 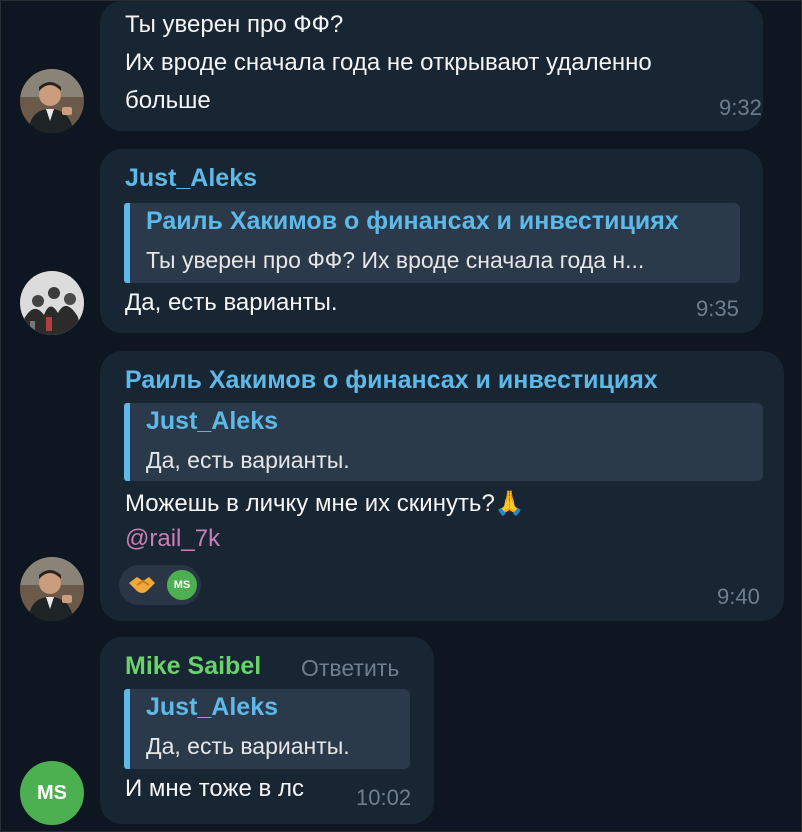 I want to click on message-text-line: больше, so click(x=168, y=100).